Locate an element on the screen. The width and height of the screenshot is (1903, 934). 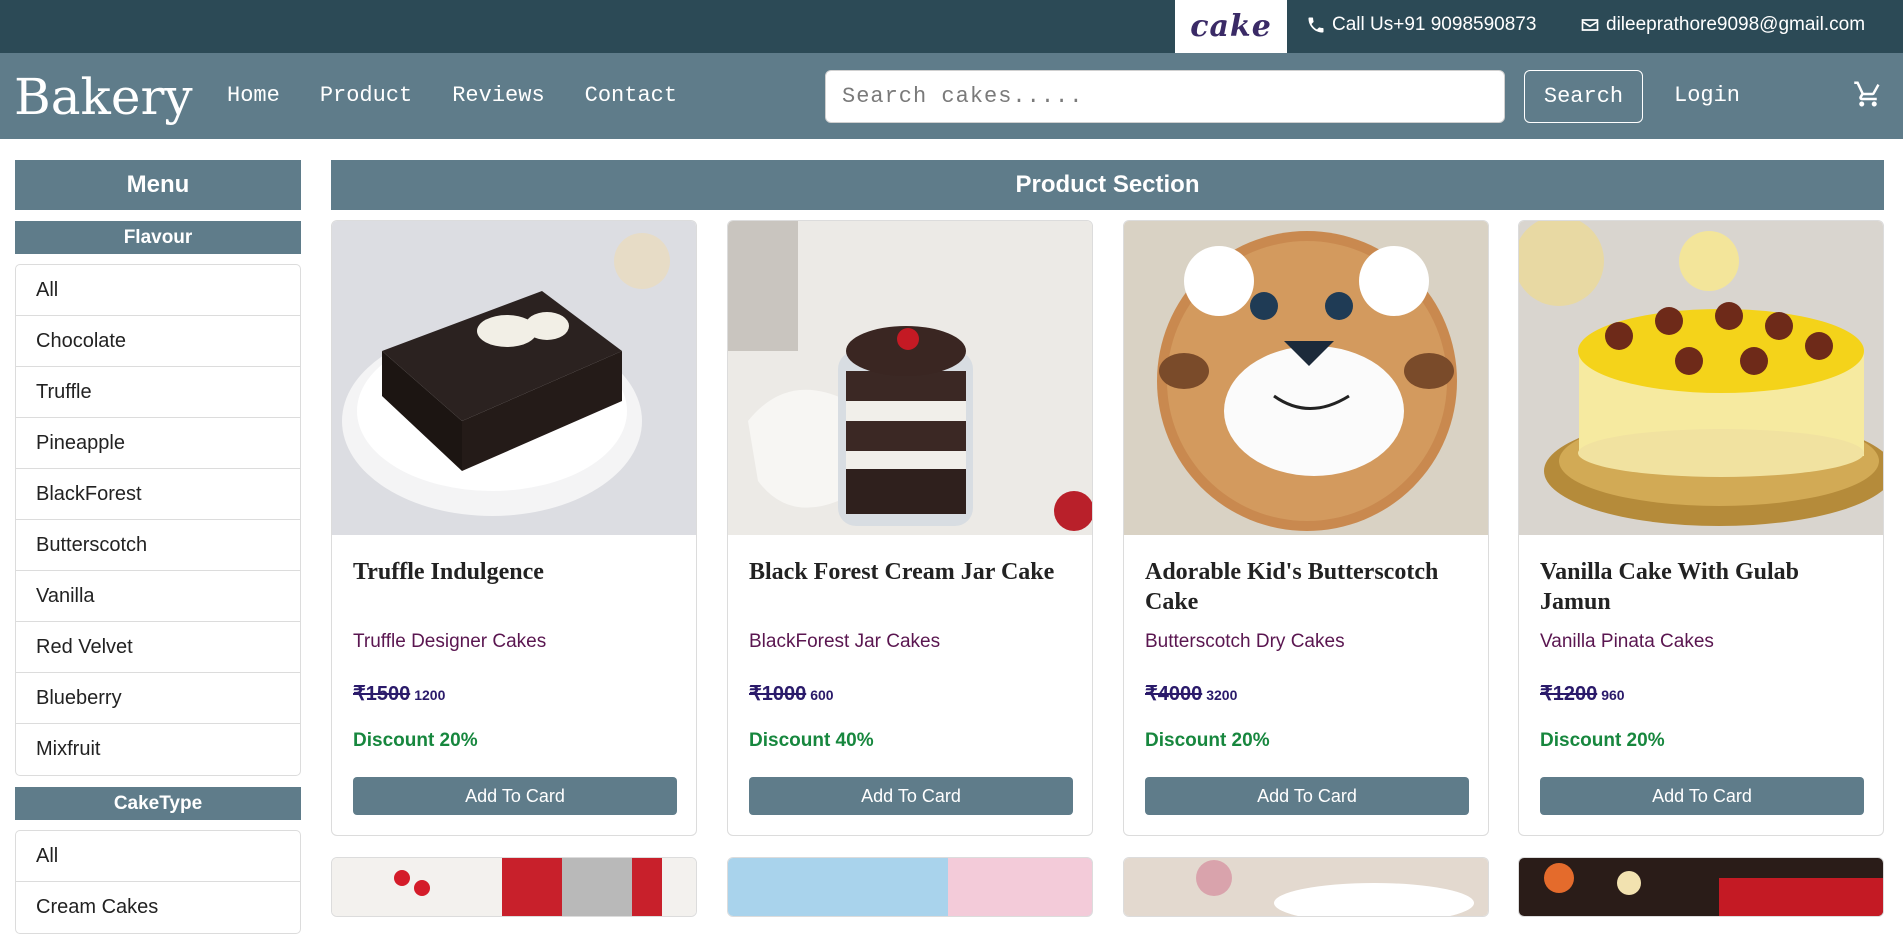
product-price: ₹1200 960 is located at coordinates (1582, 693).